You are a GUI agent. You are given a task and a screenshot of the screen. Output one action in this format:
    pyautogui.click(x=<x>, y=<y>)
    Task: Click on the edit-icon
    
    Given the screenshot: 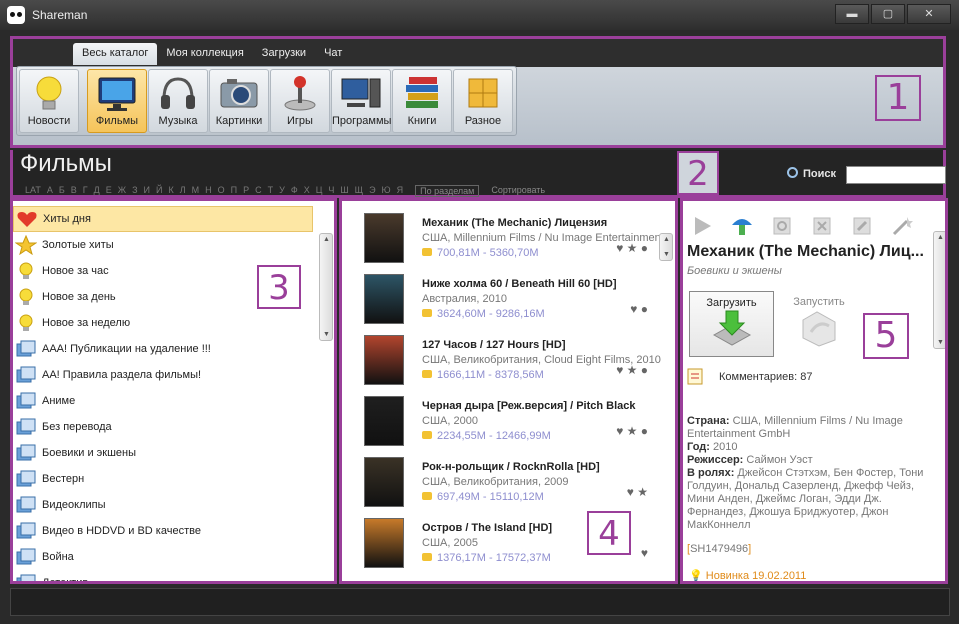 What is the action you would take?
    pyautogui.click(x=862, y=226)
    